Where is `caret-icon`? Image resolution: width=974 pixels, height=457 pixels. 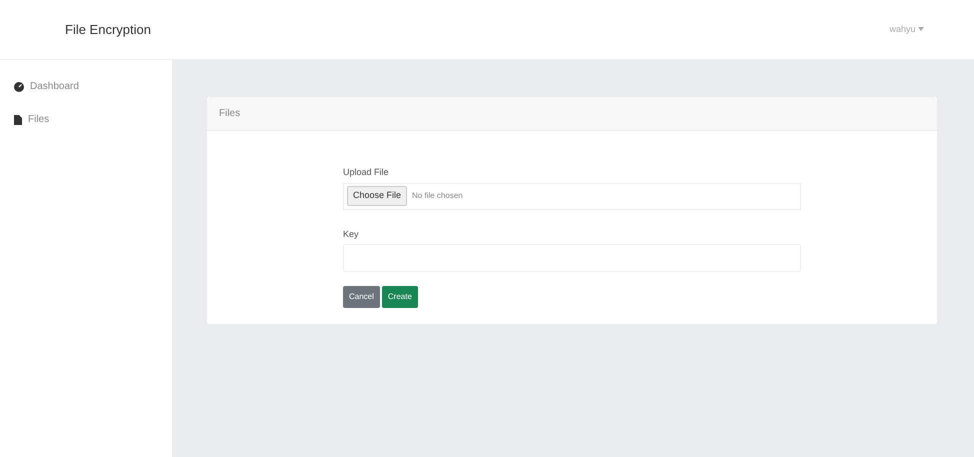 caret-icon is located at coordinates (921, 29).